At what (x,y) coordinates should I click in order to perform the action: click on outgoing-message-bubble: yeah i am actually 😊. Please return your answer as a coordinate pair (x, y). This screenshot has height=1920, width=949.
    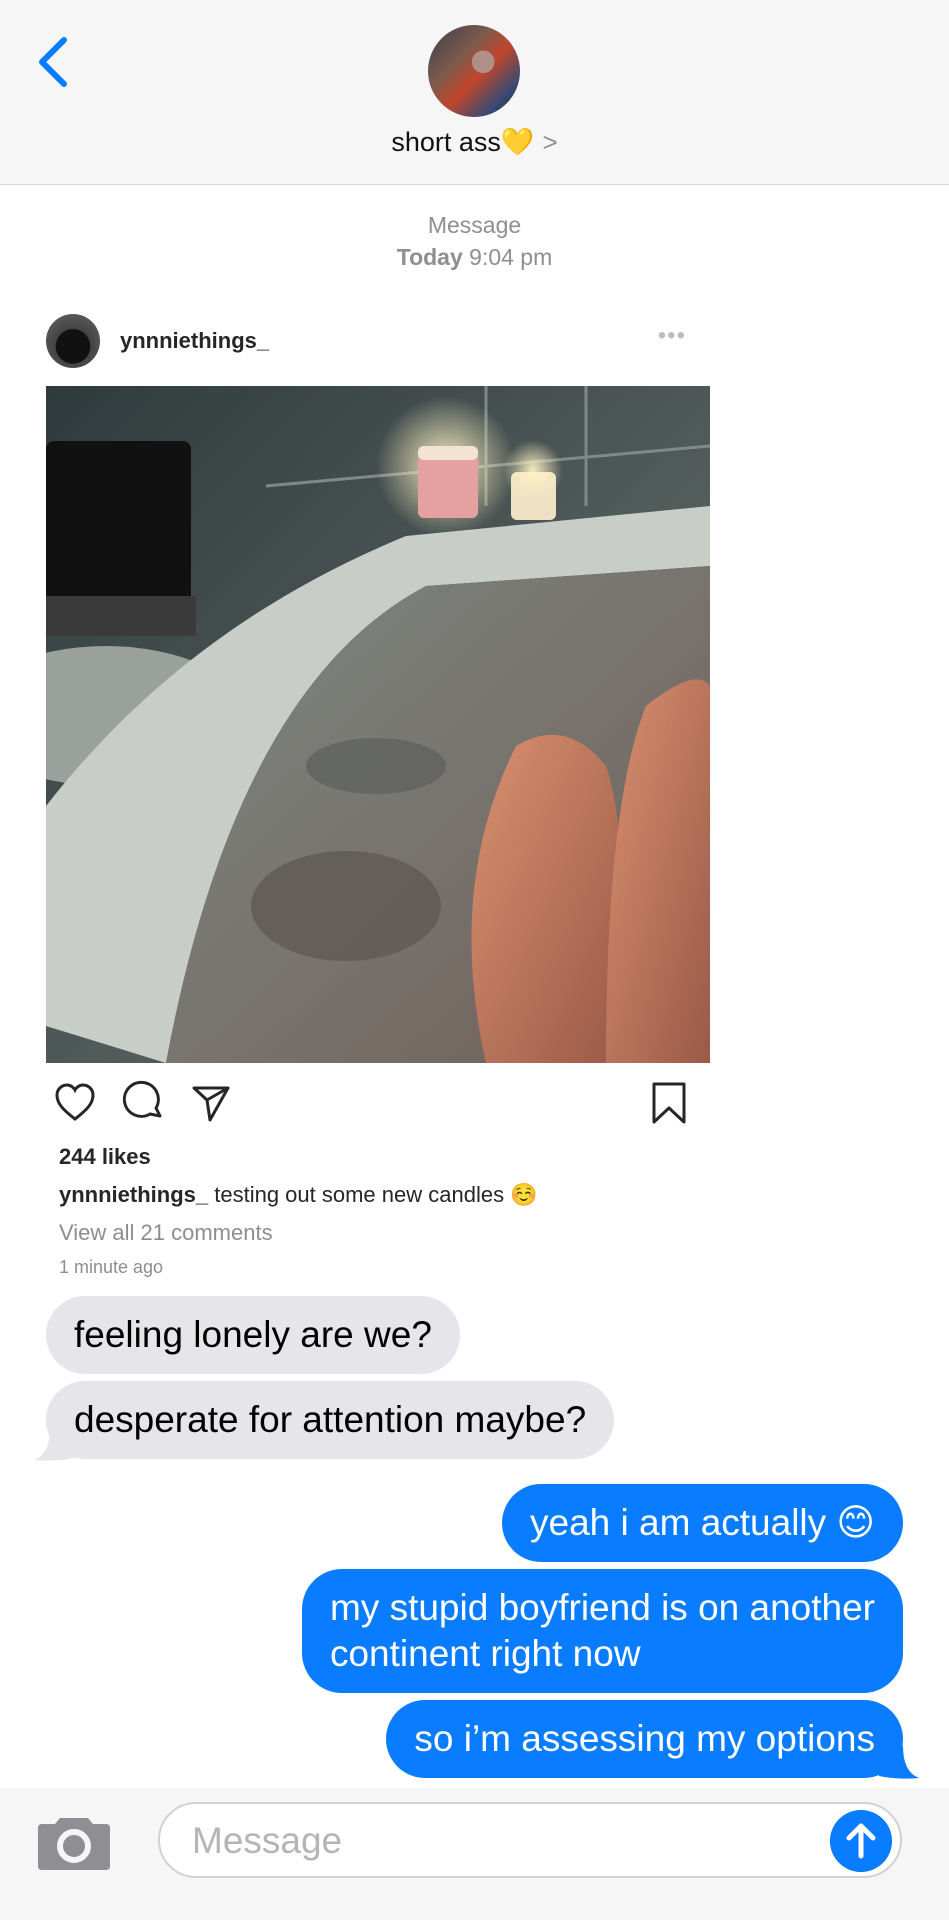
    Looking at the image, I should click on (702, 1523).